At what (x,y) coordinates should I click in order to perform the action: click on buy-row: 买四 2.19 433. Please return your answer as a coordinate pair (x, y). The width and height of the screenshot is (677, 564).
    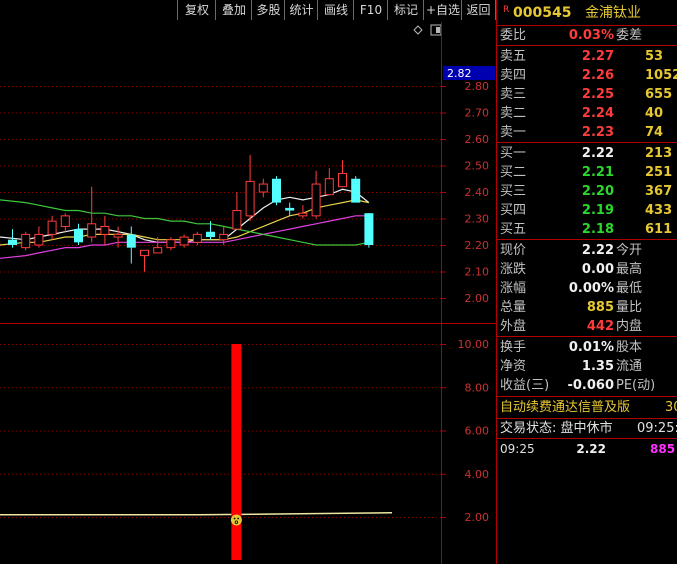
    Looking at the image, I should click on (587, 210).